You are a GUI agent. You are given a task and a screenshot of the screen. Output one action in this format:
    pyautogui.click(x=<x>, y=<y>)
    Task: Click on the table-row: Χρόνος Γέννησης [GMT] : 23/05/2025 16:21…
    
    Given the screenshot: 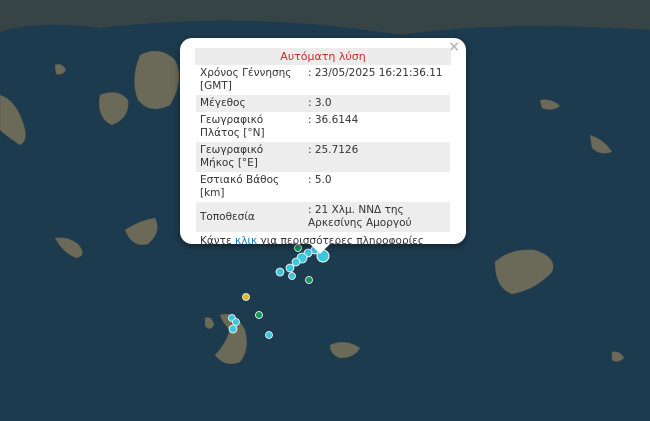 What is the action you would take?
    pyautogui.click(x=323, y=80)
    